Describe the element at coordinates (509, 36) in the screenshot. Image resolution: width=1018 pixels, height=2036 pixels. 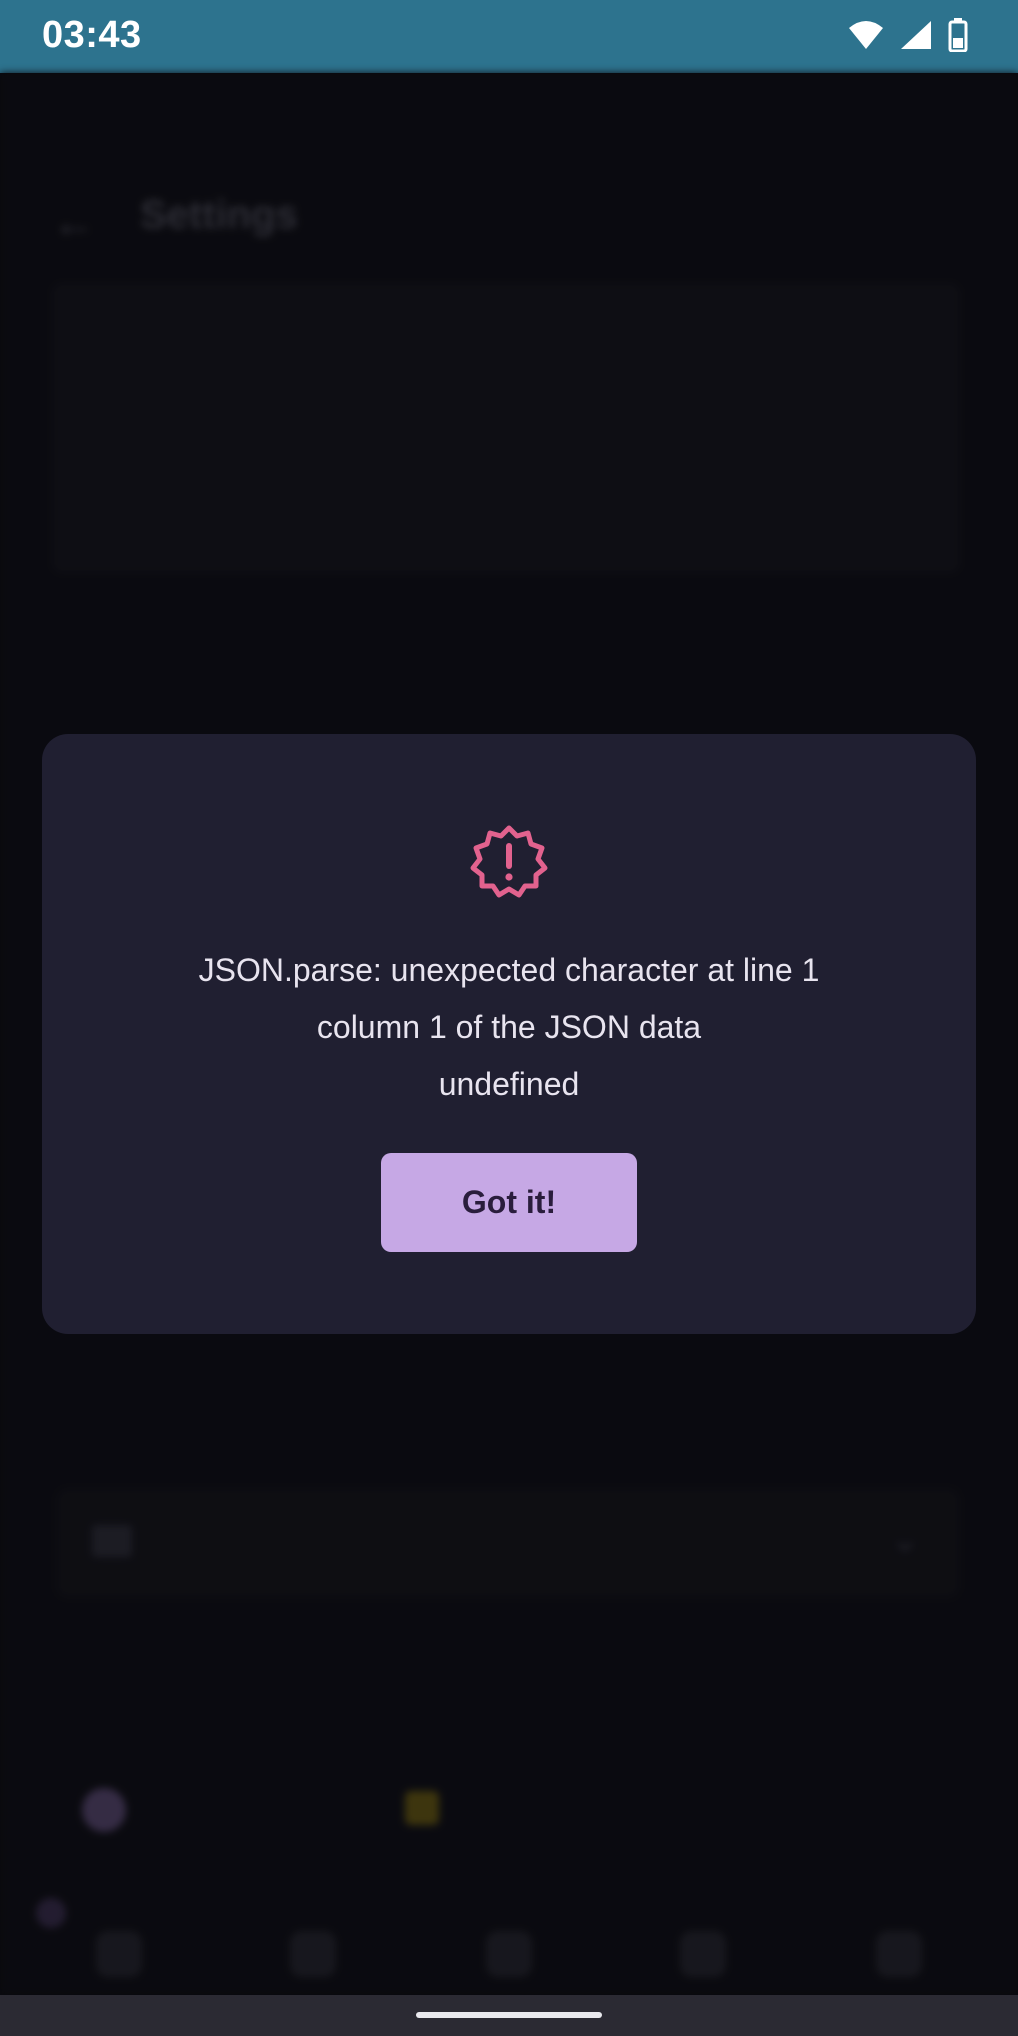
I see `status-bar: 03:43` at that location.